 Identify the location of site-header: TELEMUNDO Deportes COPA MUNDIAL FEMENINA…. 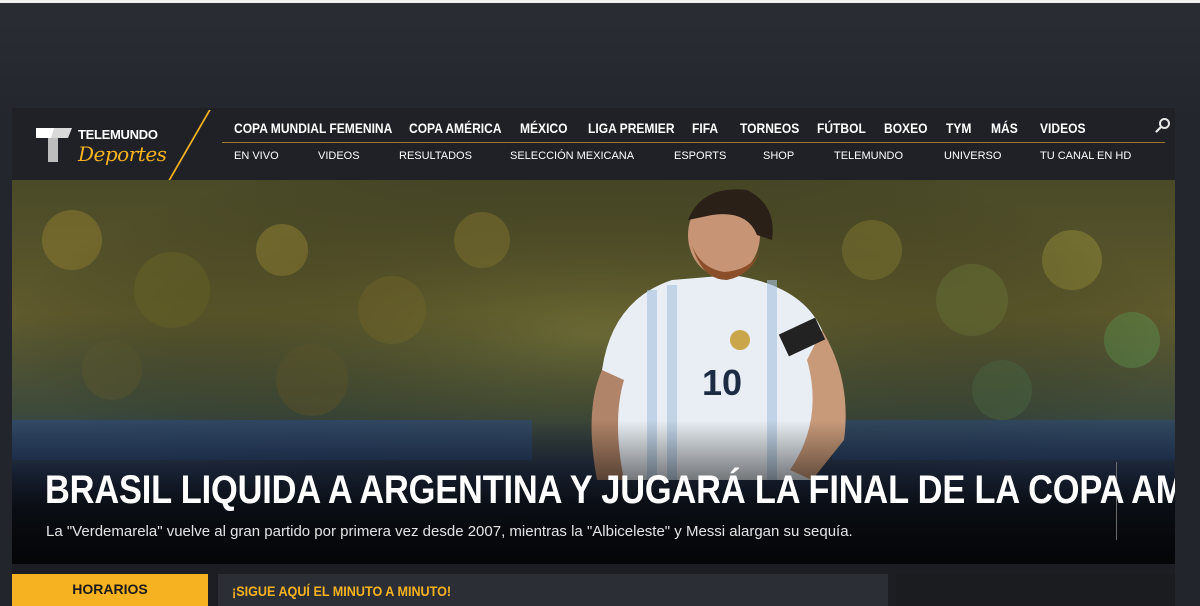
(593, 145).